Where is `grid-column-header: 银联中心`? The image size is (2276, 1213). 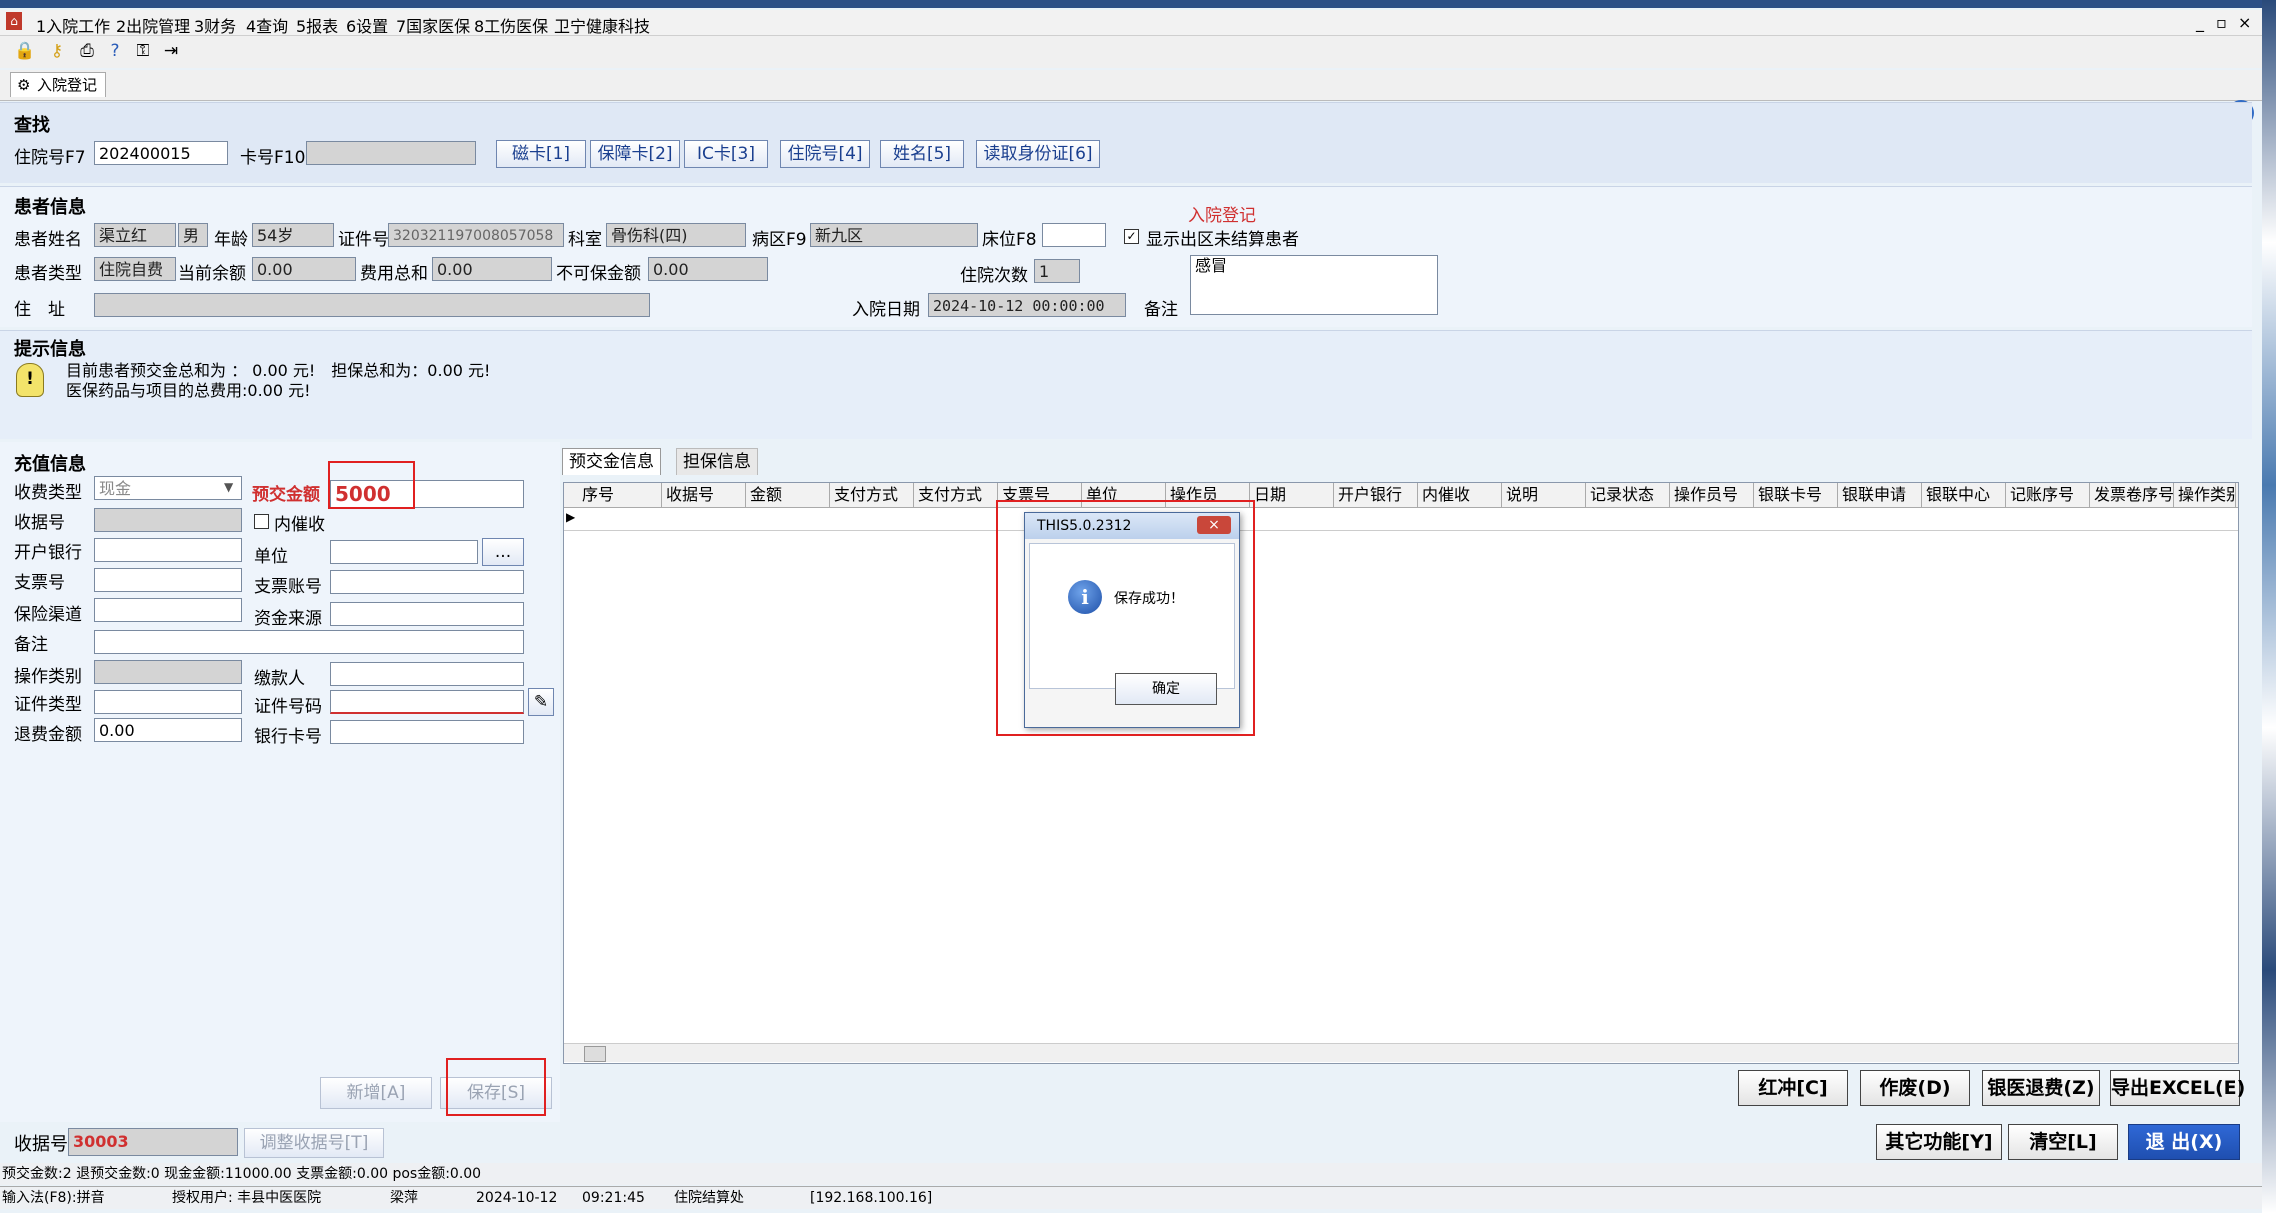 grid-column-header: 银联中心 is located at coordinates (1964, 495).